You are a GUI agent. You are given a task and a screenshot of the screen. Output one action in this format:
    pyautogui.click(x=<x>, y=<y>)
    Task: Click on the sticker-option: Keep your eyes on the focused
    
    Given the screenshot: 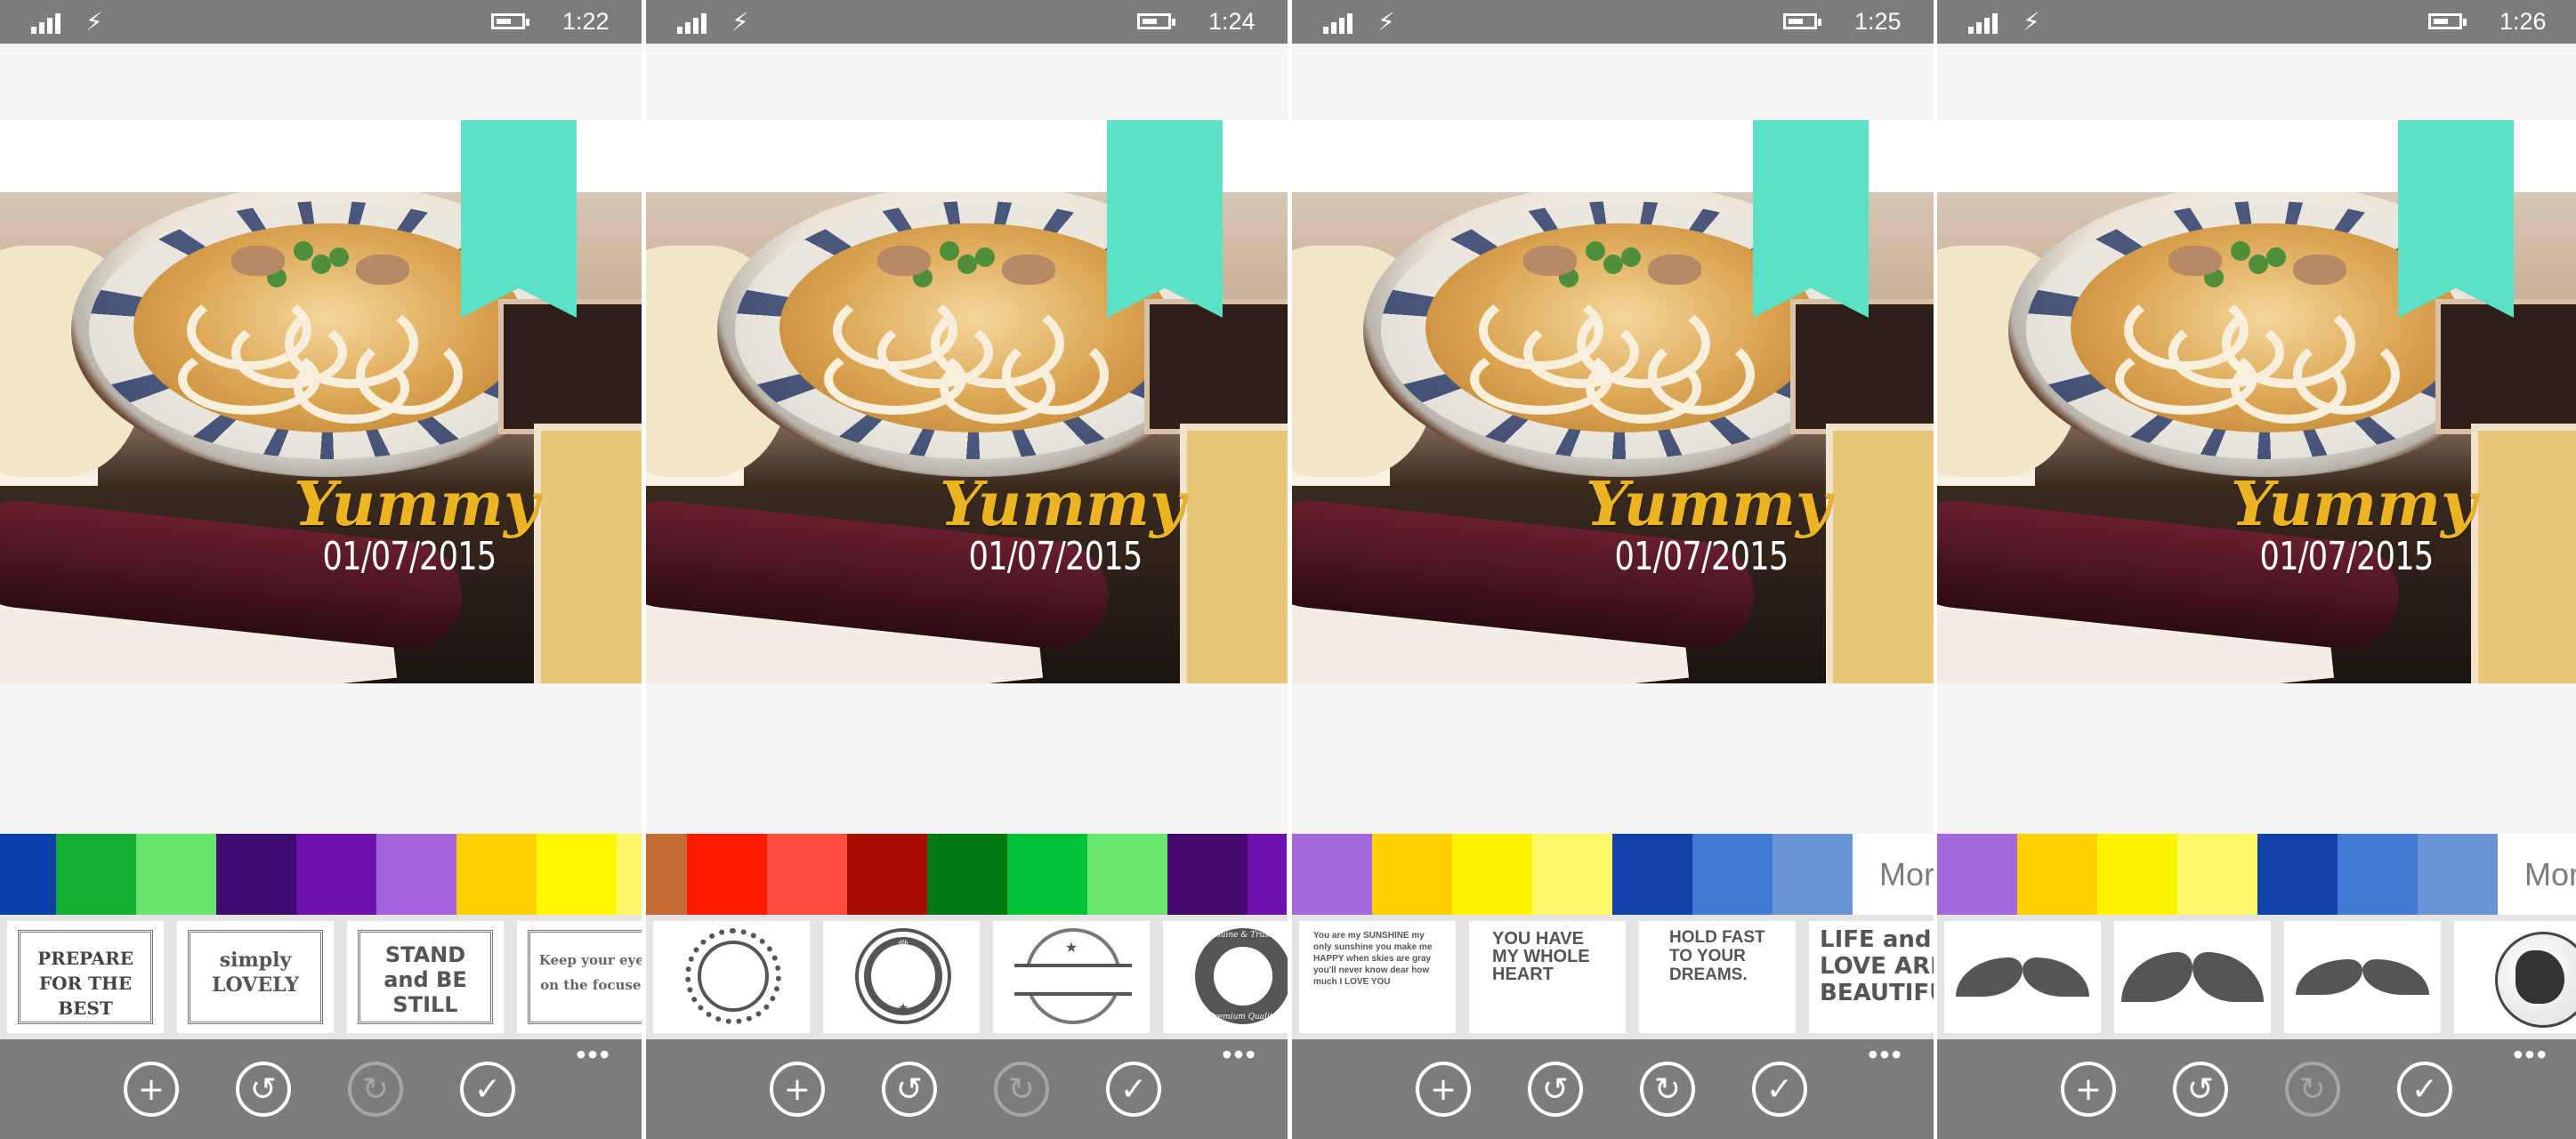 What is the action you would take?
    pyautogui.click(x=579, y=977)
    